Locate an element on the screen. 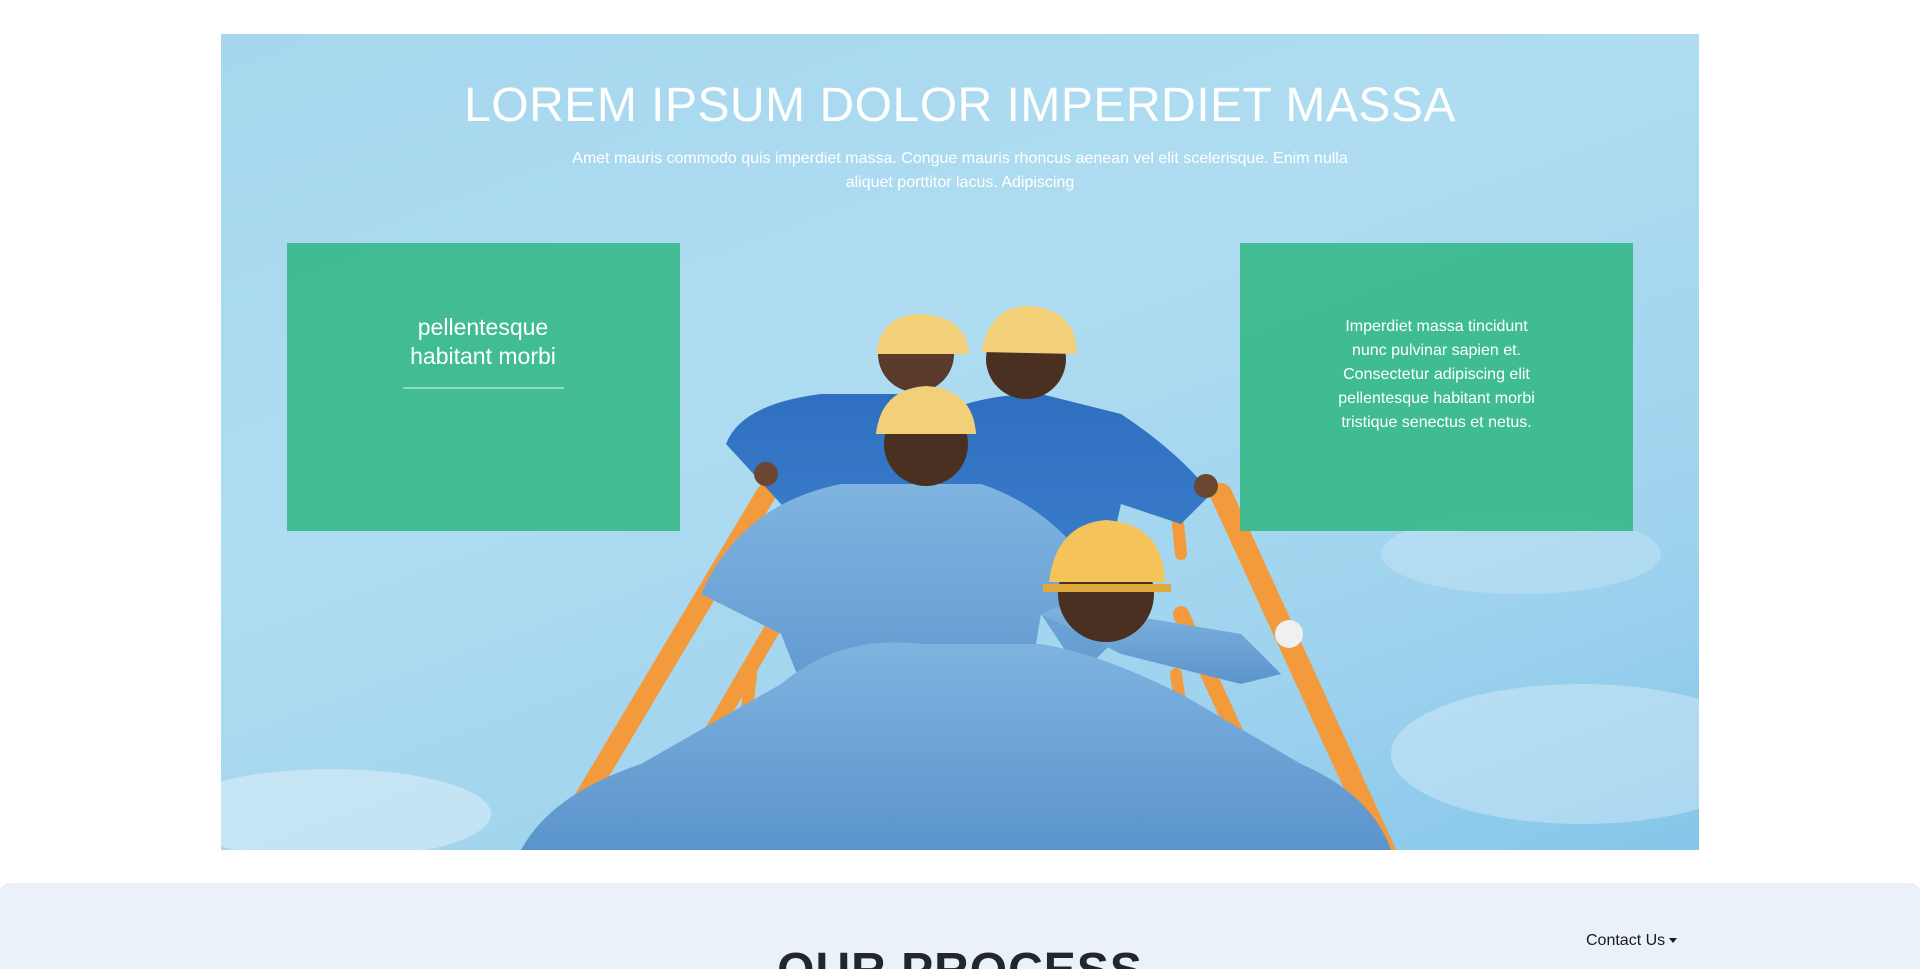 The image size is (1920, 969). contact-us-label: Contact Us is located at coordinates (1626, 940).